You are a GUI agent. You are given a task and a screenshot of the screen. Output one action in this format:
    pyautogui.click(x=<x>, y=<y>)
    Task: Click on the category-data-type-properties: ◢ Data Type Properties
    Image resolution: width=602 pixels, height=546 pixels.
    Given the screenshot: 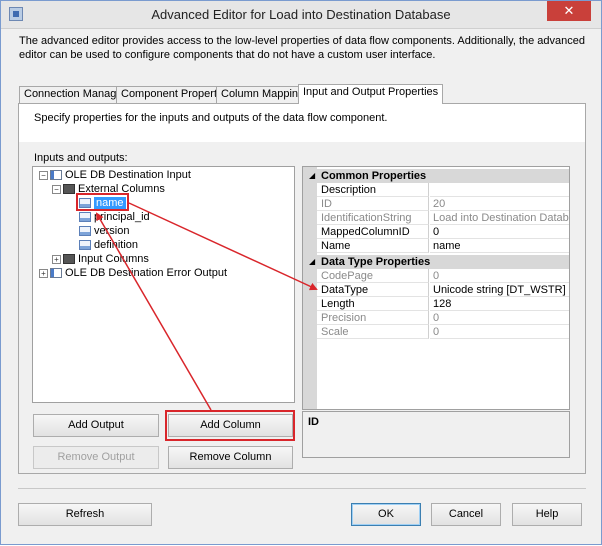 What is the action you would take?
    pyautogui.click(x=436, y=262)
    